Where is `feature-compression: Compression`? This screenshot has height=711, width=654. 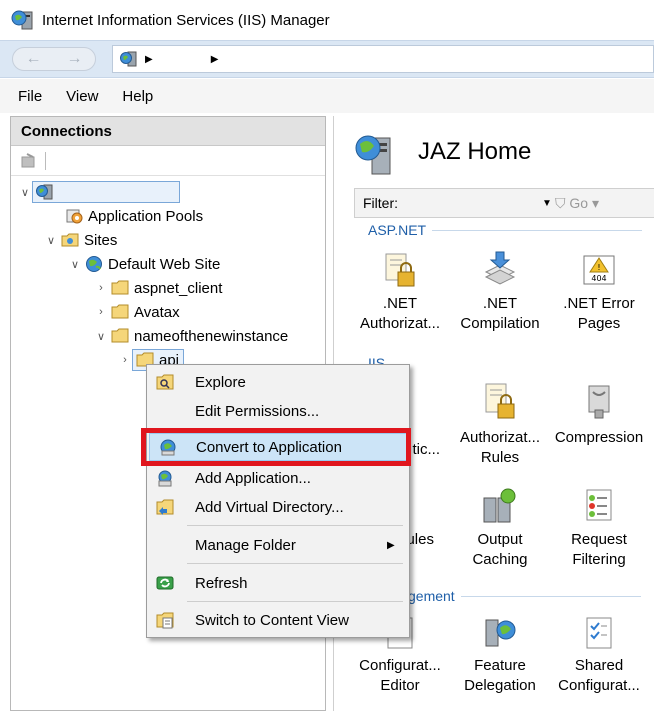 feature-compression: Compression is located at coordinates (599, 414).